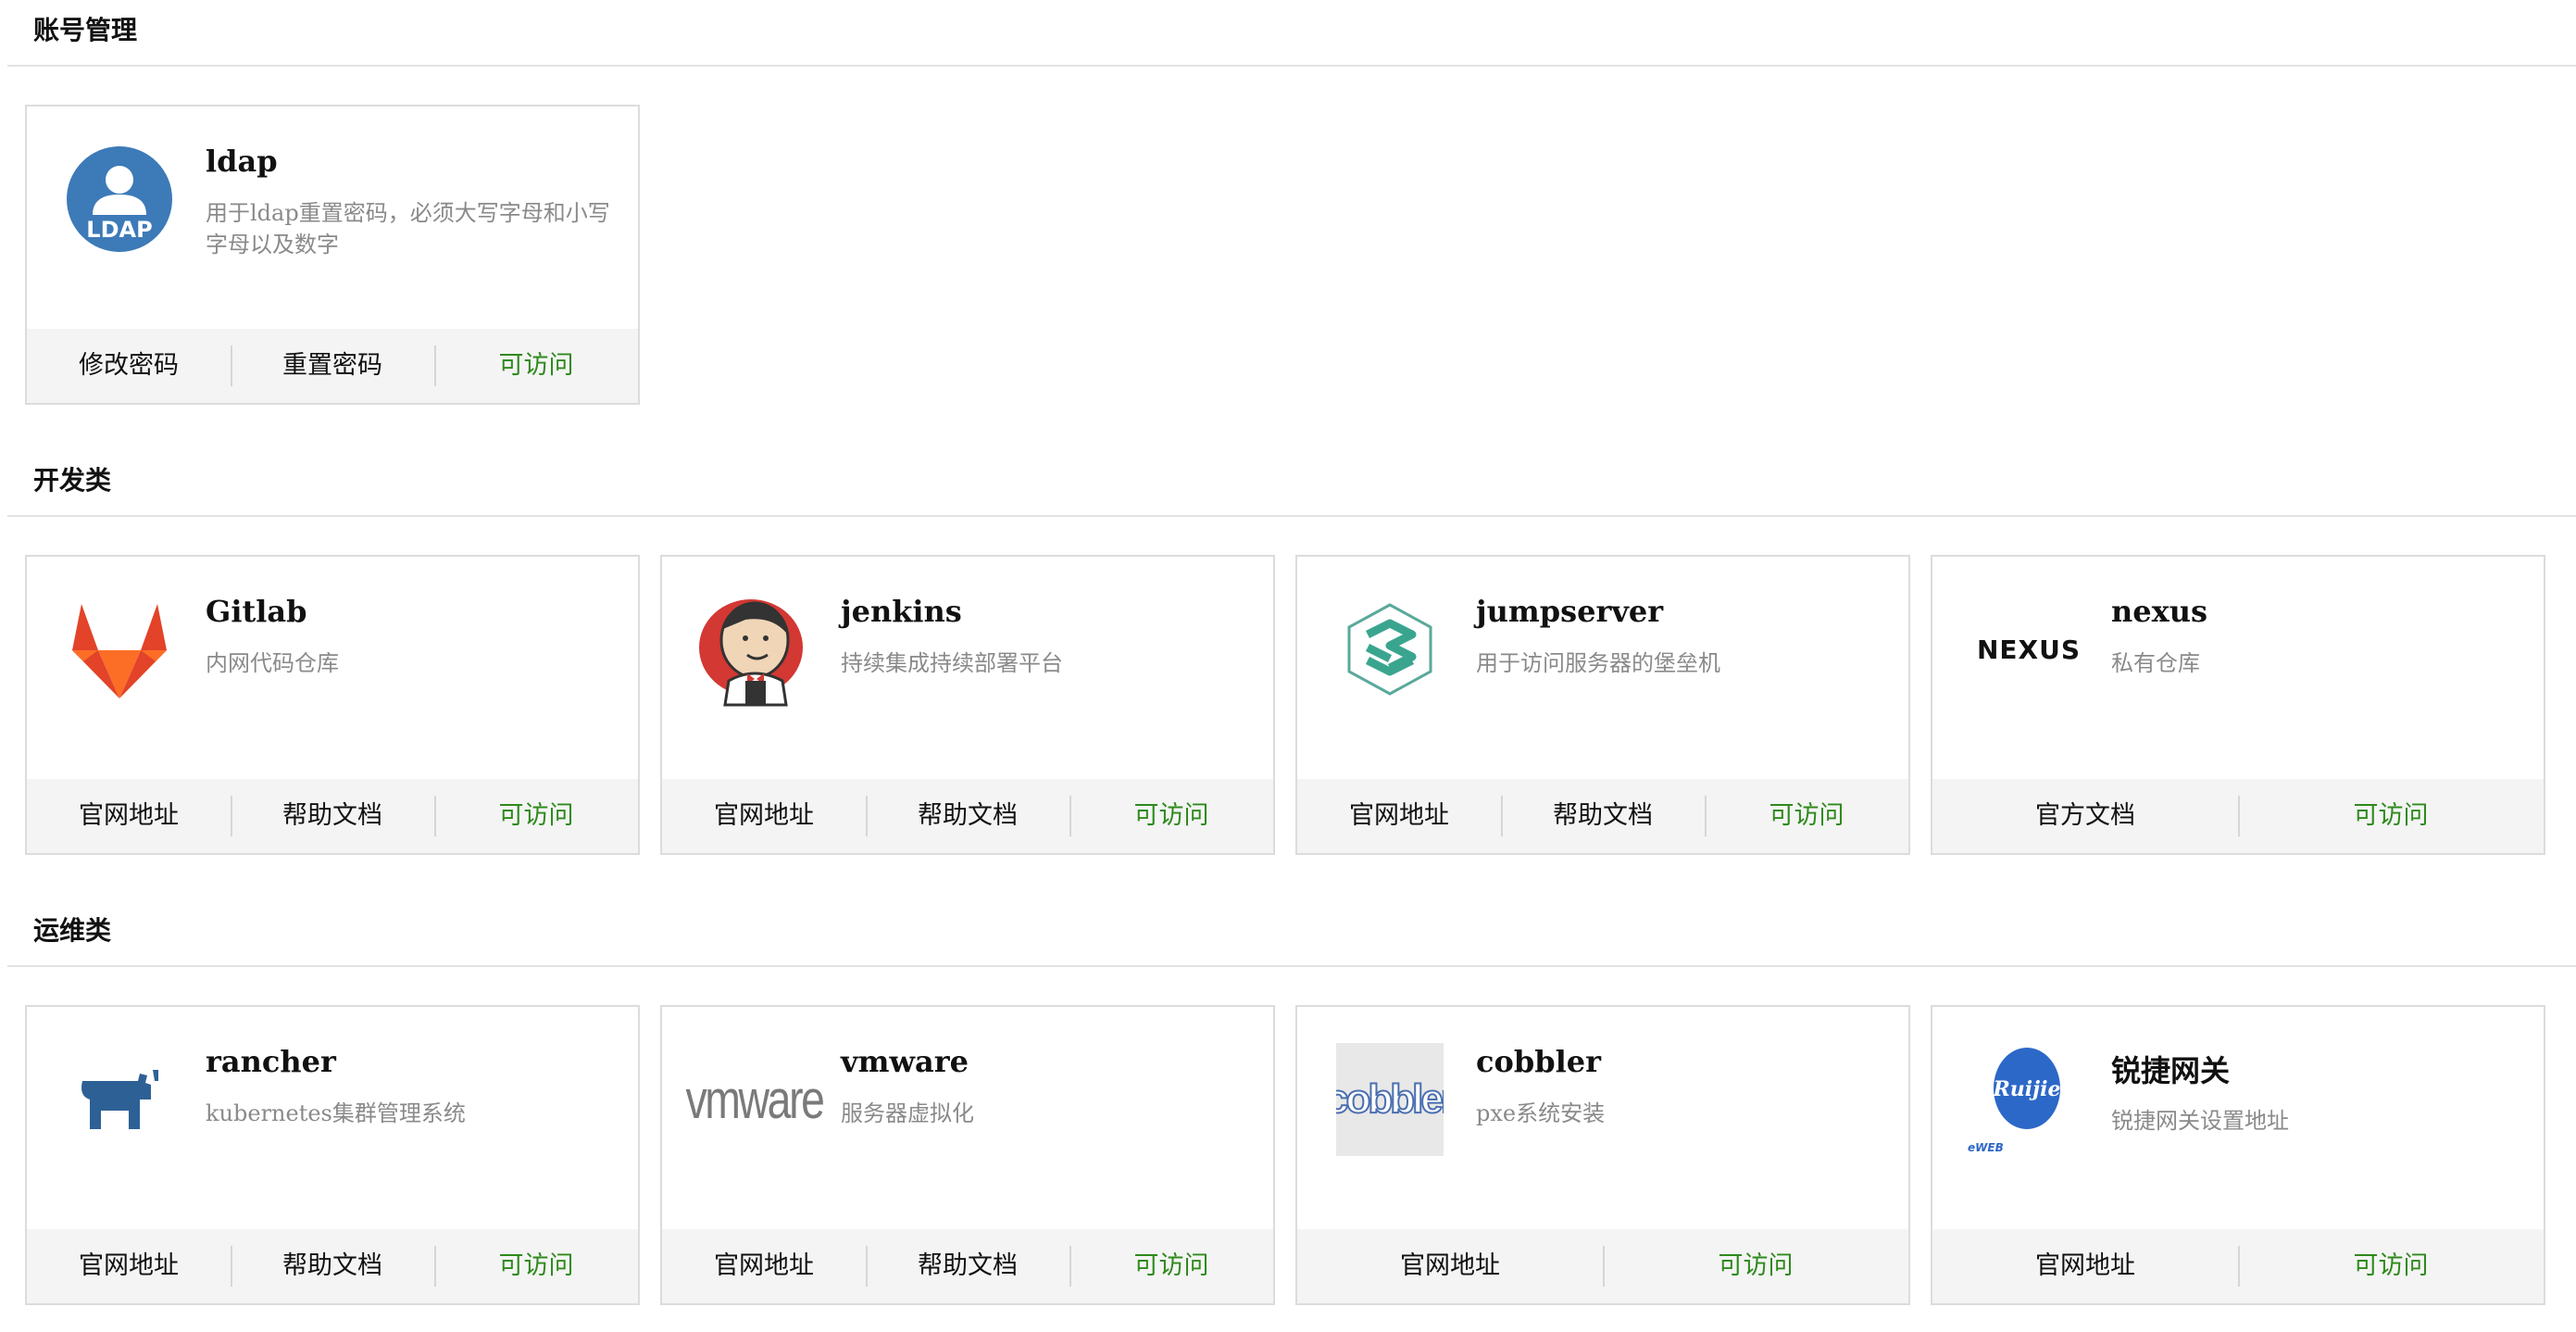 The width and height of the screenshot is (2576, 1332). What do you see at coordinates (905, 1061) in the screenshot?
I see `card-name: vmware` at bounding box center [905, 1061].